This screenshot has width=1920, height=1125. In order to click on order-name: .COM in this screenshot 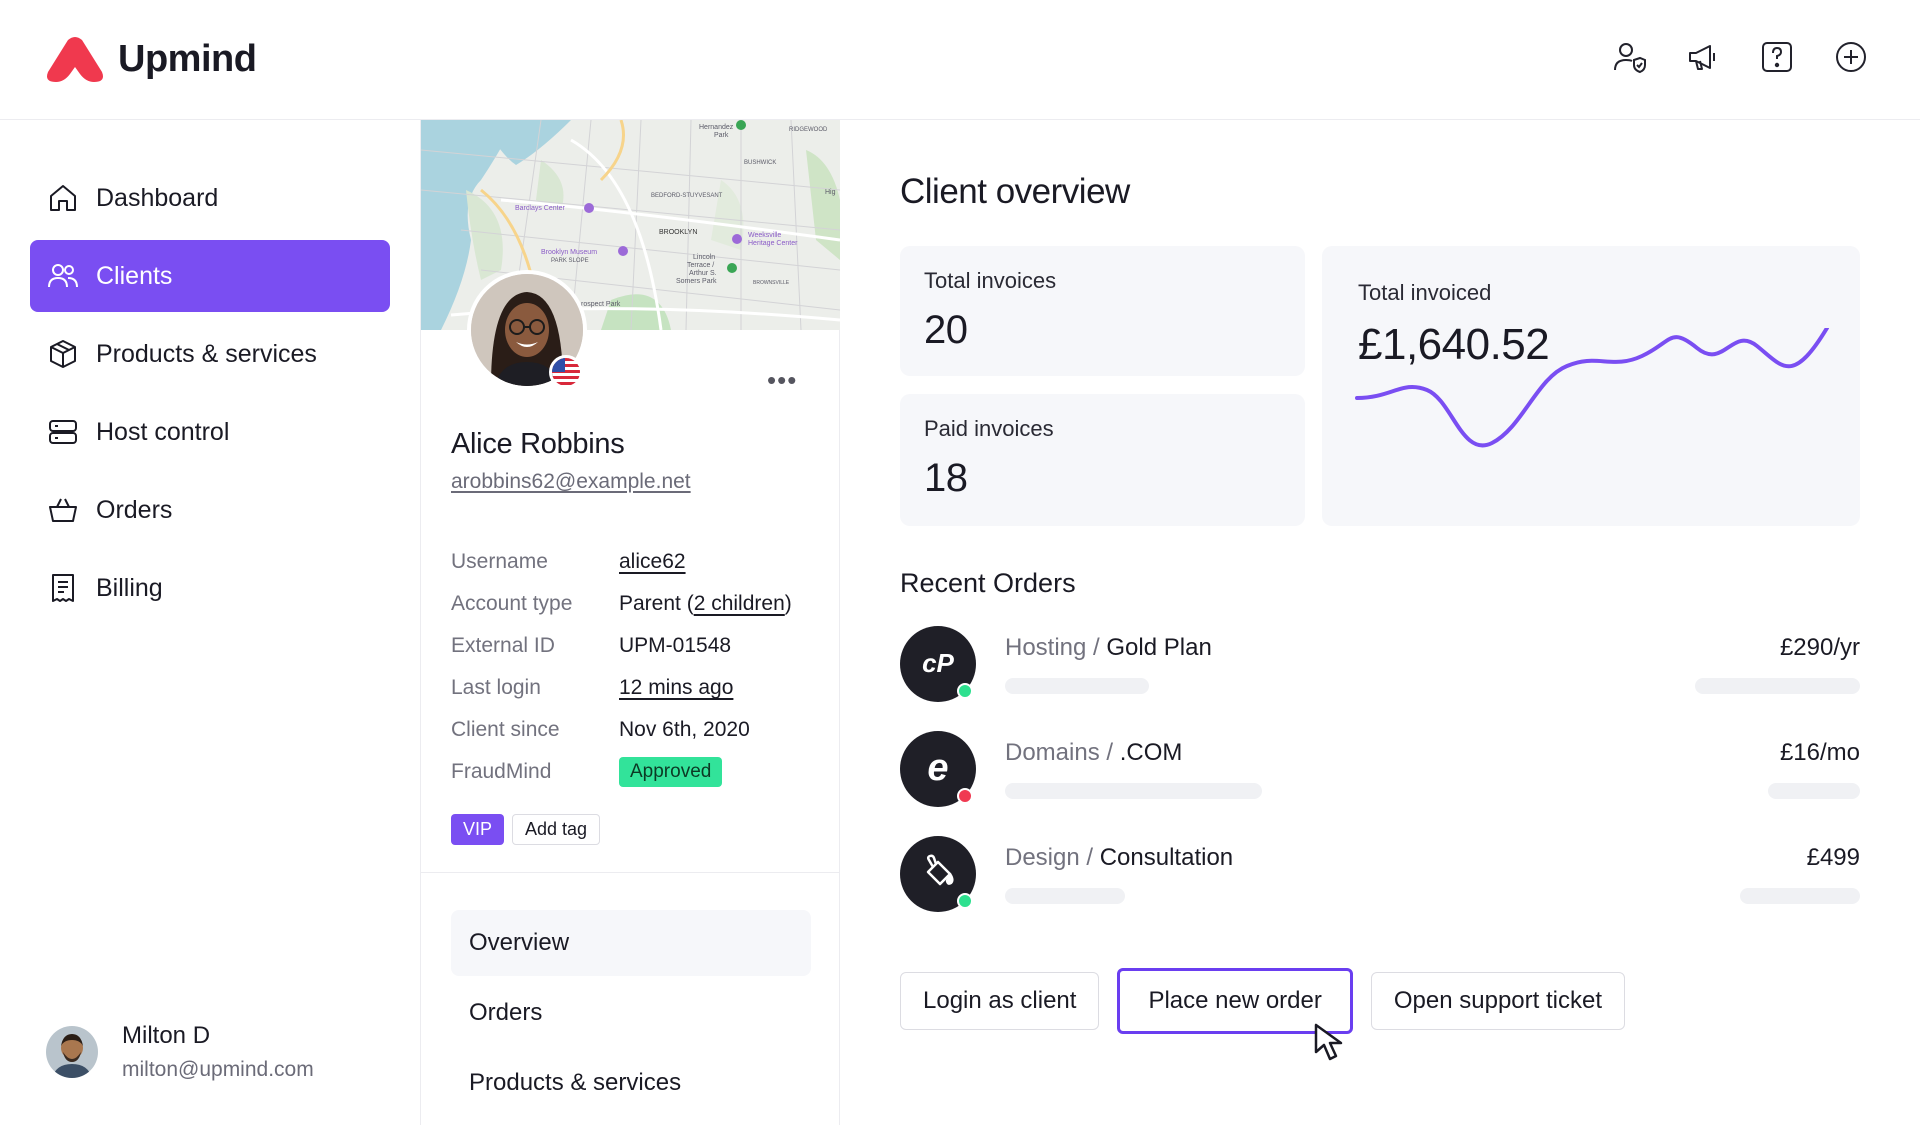, I will do `click(1151, 752)`.